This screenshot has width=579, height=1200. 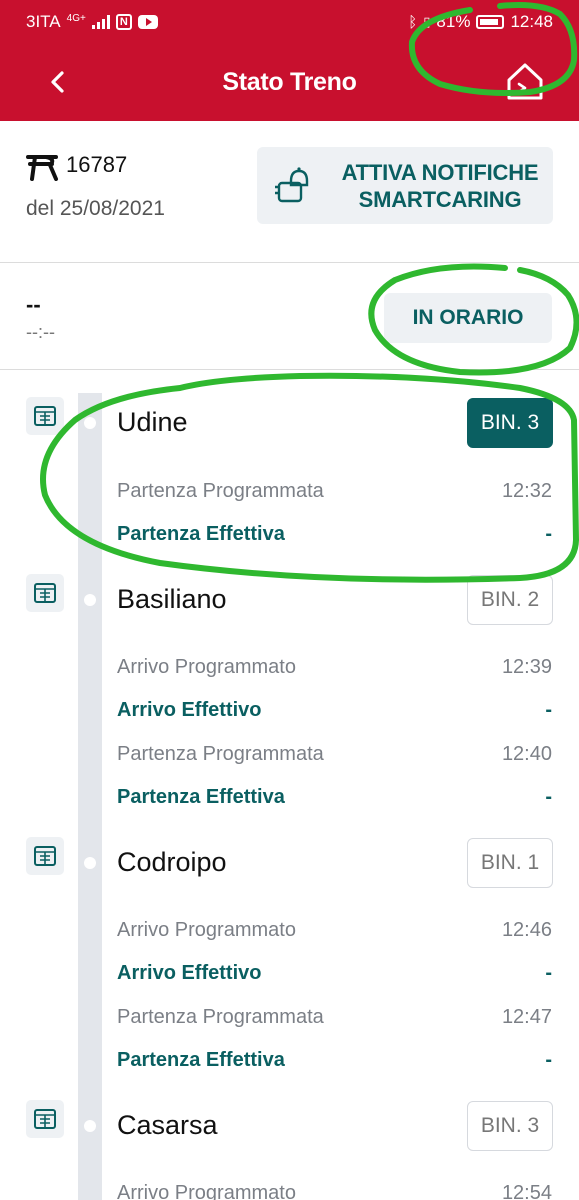 I want to click on status-badge: IN ORARIO, so click(x=468, y=318).